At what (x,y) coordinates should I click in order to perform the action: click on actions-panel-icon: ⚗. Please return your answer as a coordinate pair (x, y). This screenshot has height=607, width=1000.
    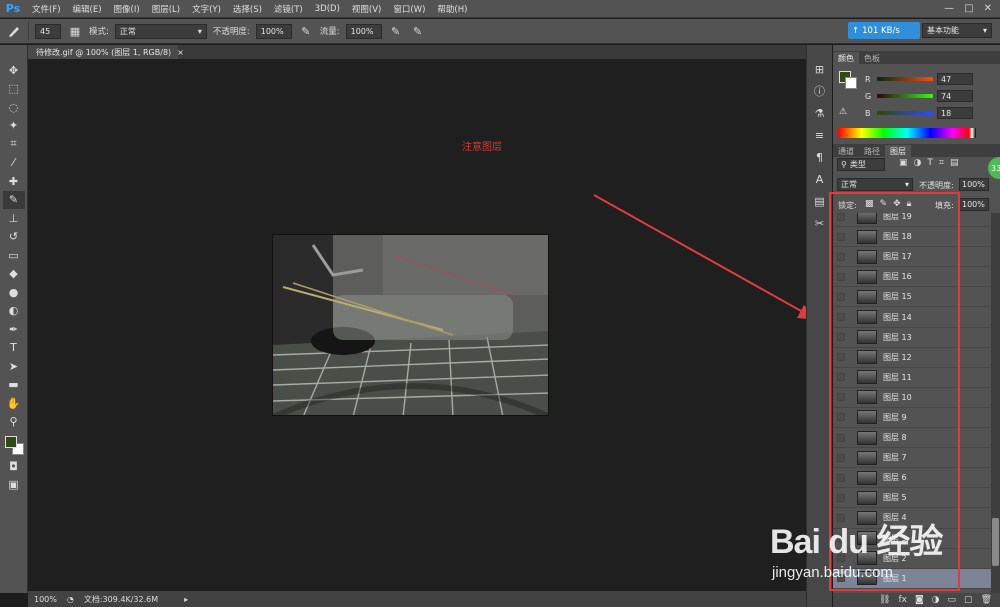
    Looking at the image, I should click on (820, 113).